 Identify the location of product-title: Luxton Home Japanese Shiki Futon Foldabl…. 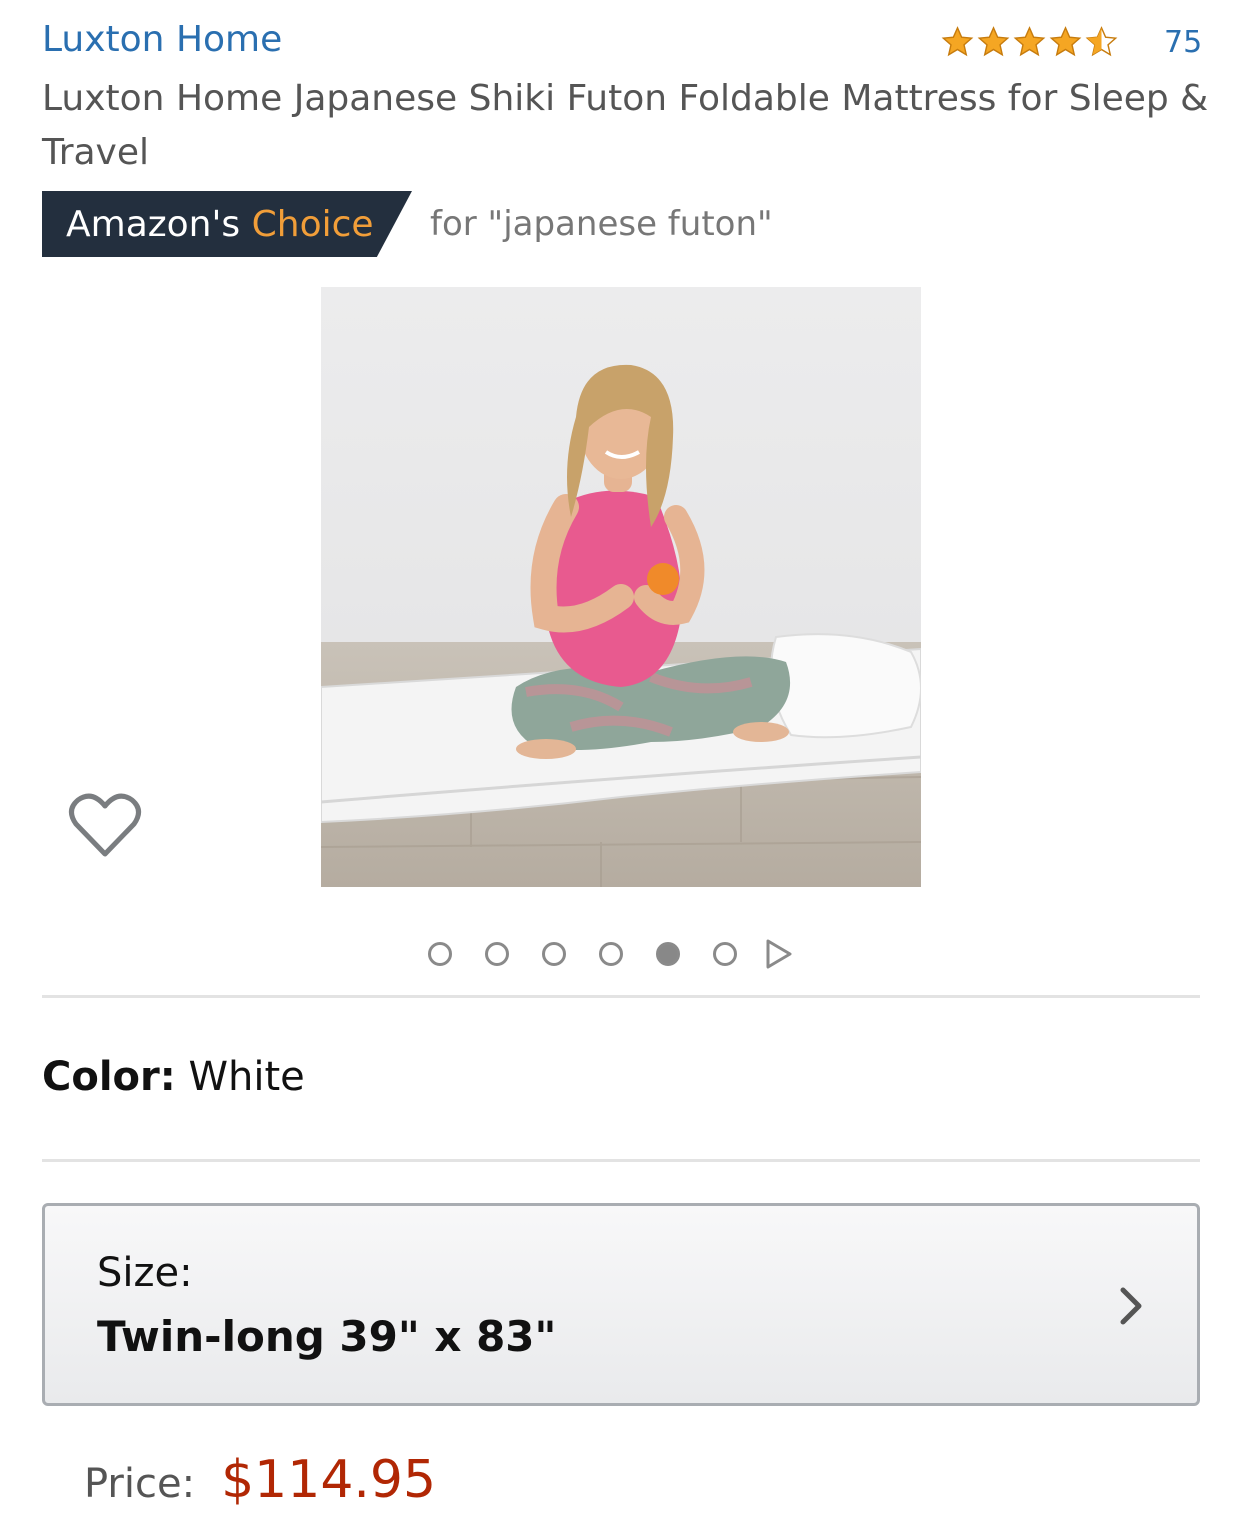
(625, 125).